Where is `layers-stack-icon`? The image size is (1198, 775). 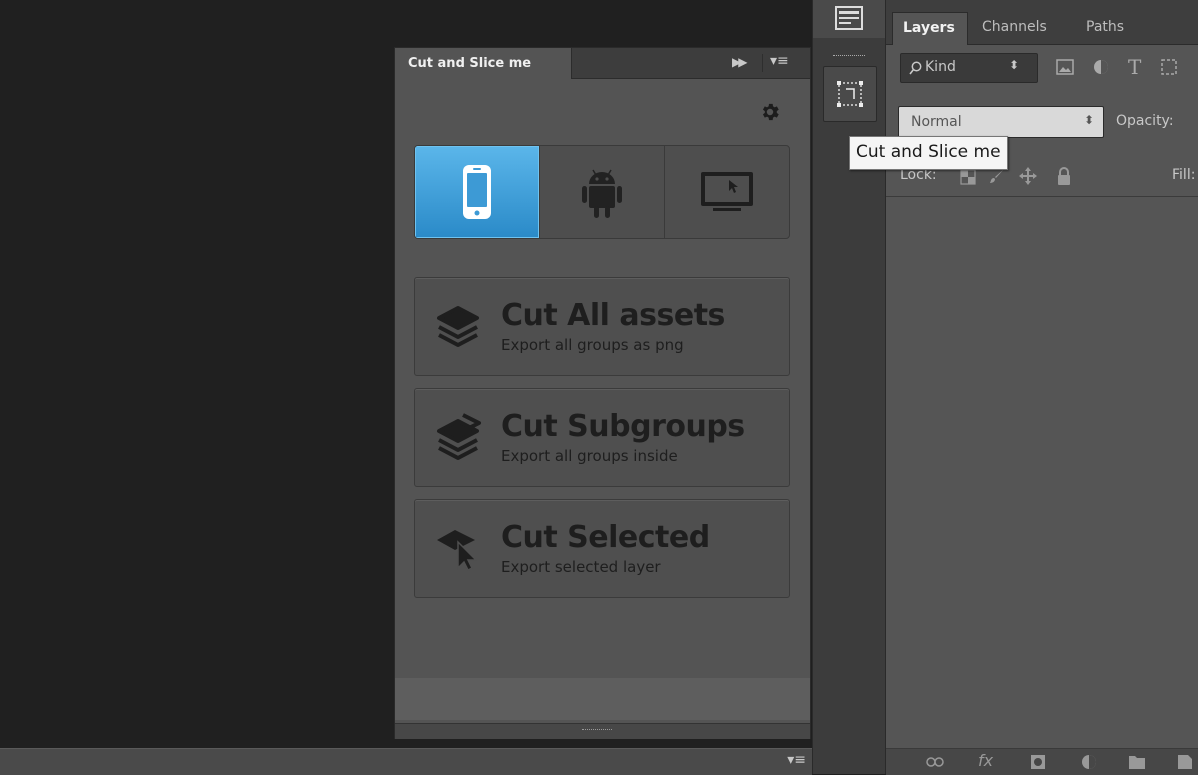
layers-stack-icon is located at coordinates (458, 326).